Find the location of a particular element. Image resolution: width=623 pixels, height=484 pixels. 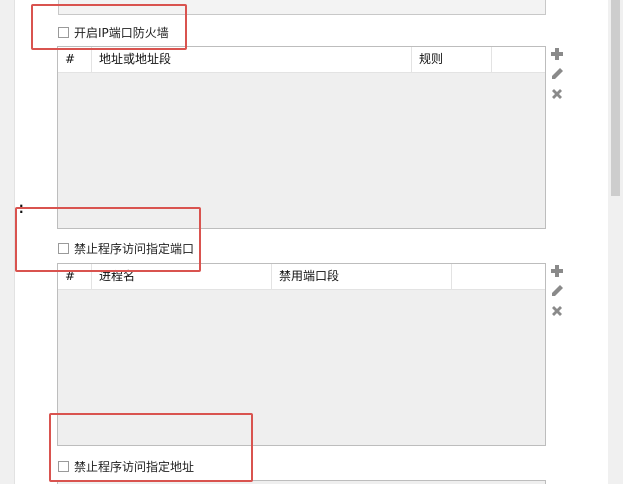

address-table-header: # 地址或地址段 规则 is located at coordinates (301, 60).